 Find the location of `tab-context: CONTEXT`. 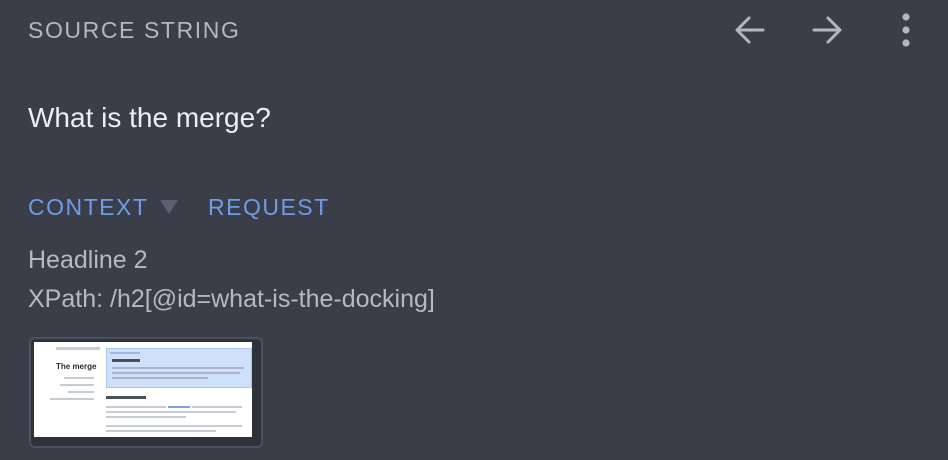

tab-context: CONTEXT is located at coordinates (118, 207).